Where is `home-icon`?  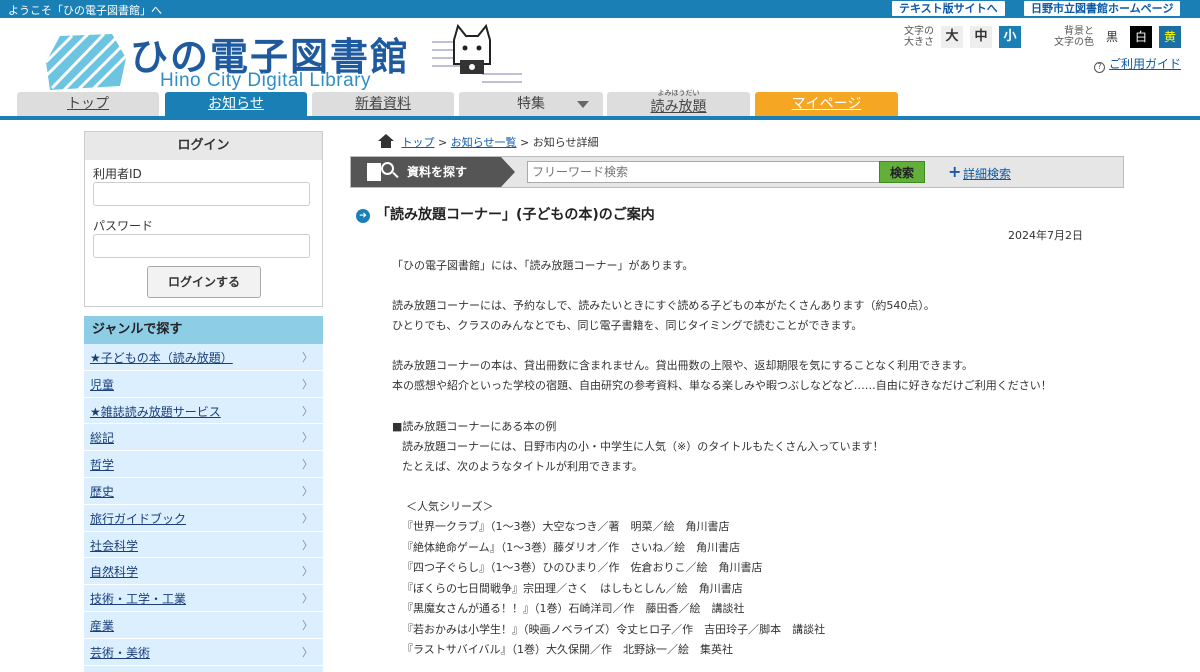 home-icon is located at coordinates (386, 141).